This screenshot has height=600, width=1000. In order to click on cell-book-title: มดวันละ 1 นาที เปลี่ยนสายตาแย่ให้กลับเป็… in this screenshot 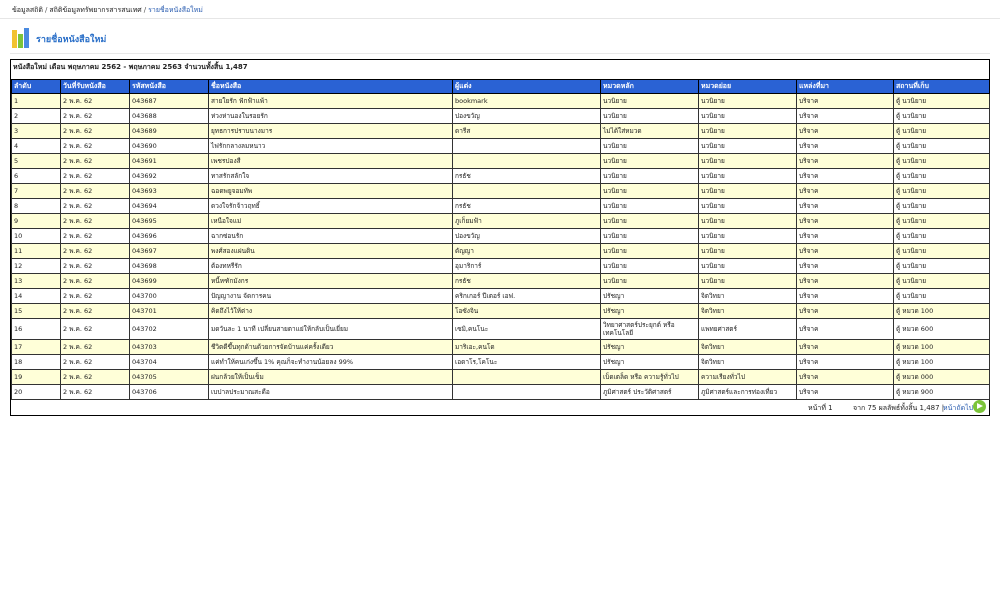, I will do `click(330, 329)`.